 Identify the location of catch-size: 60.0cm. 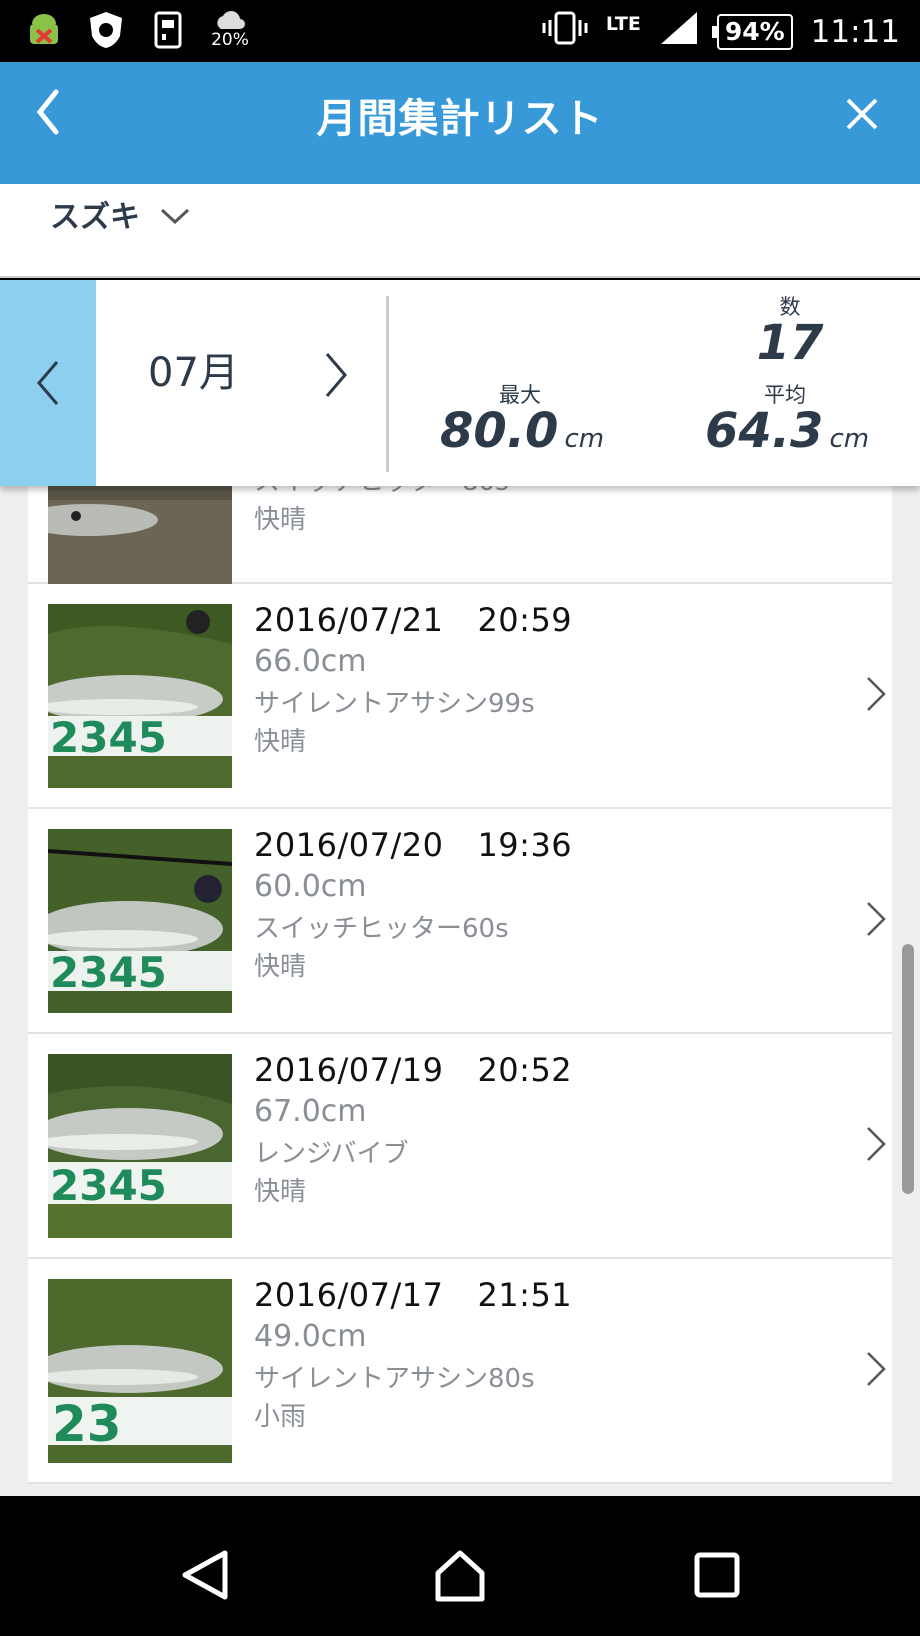
(310, 886).